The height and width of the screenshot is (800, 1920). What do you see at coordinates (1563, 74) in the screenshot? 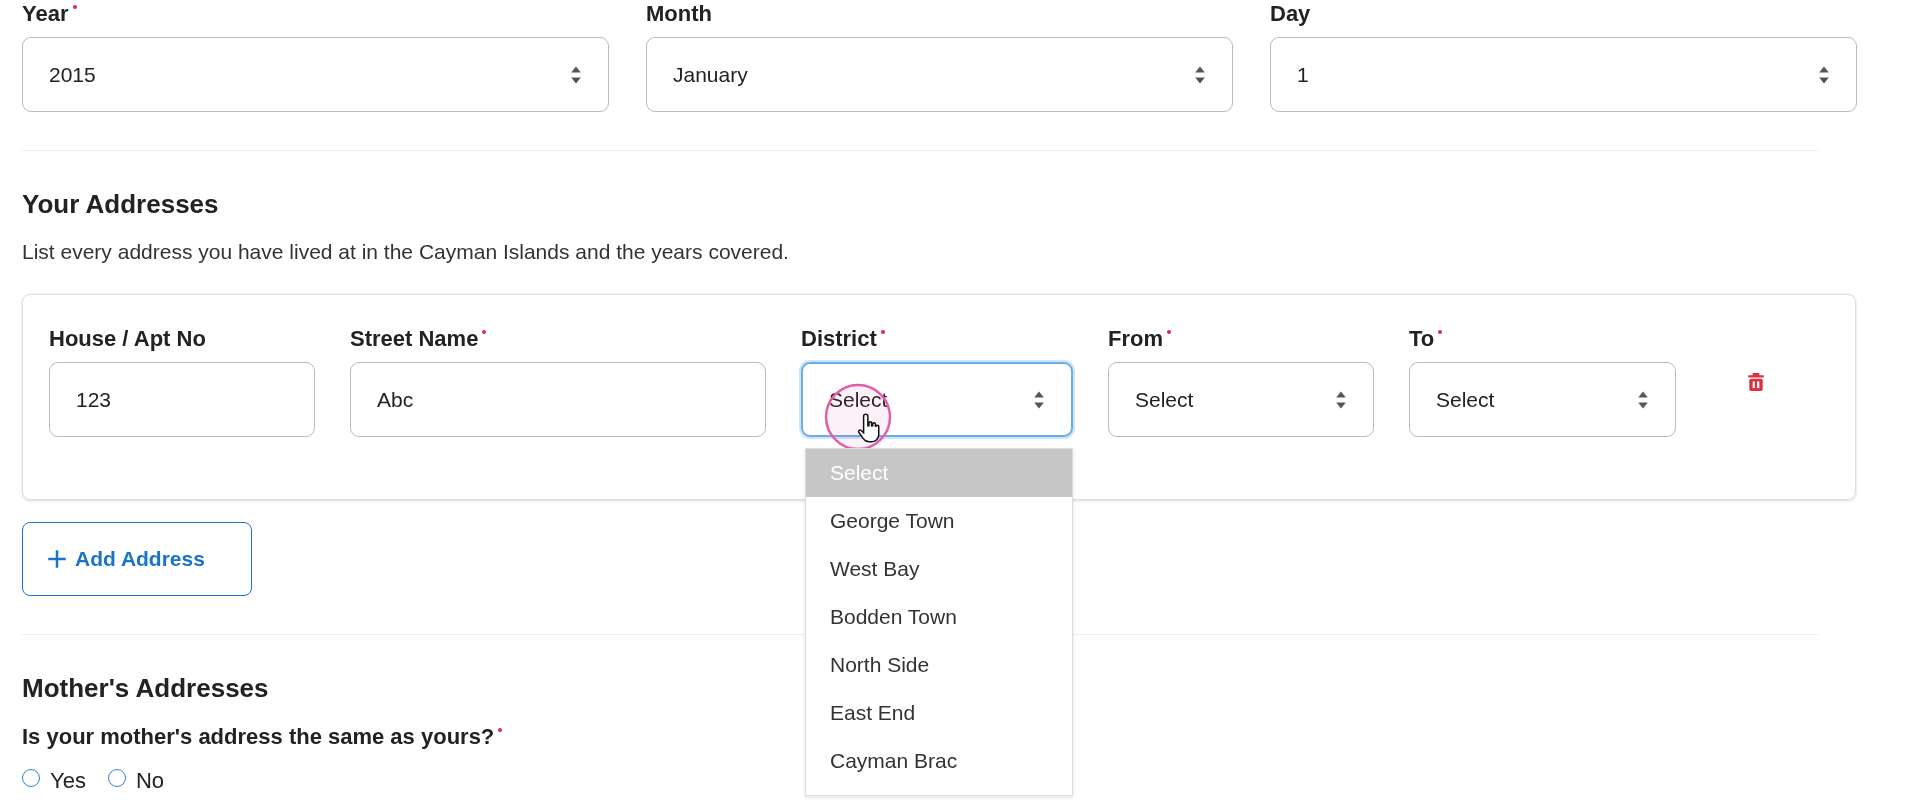
I see `select-field: 1` at bounding box center [1563, 74].